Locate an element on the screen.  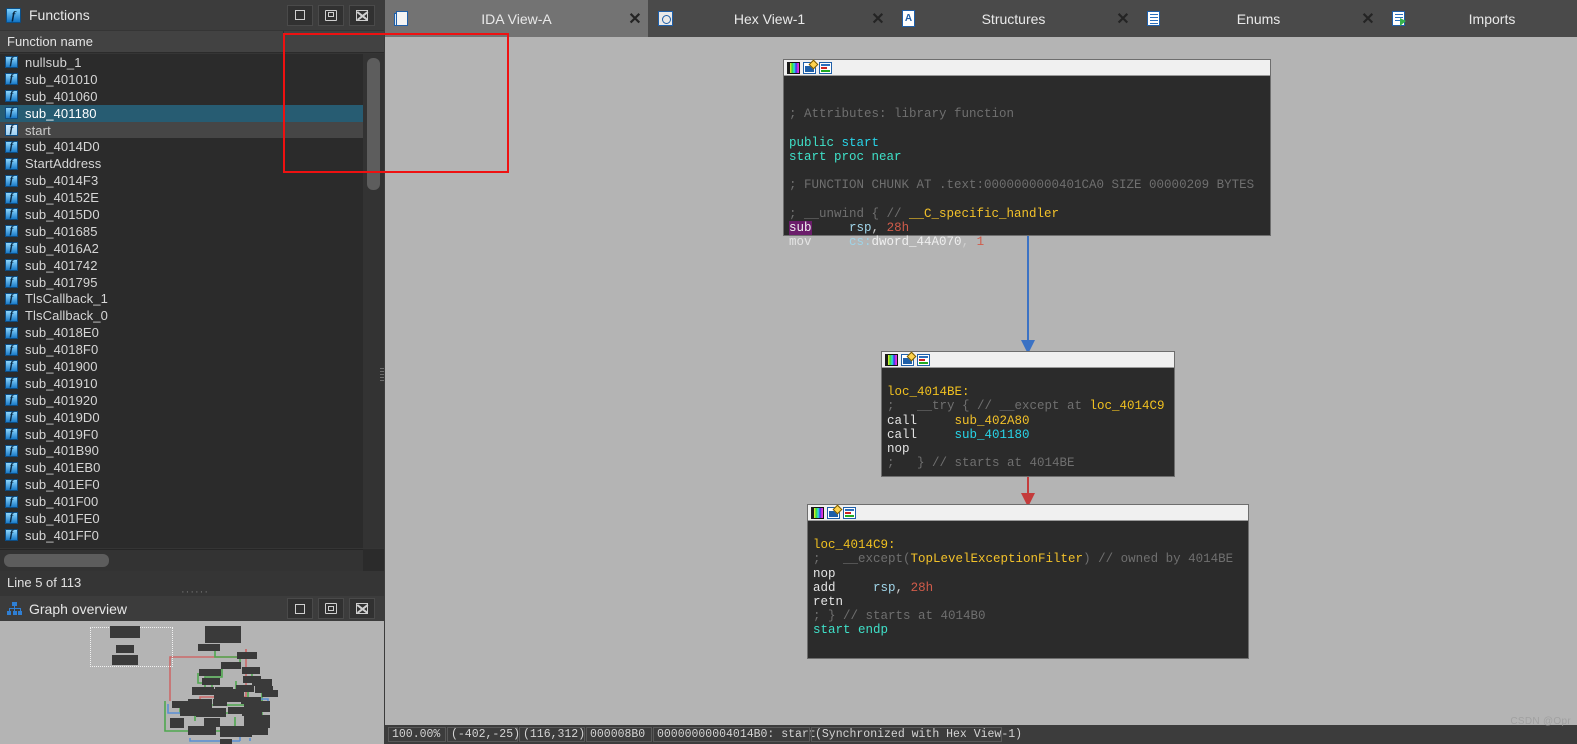
disassembly-line: ; __try { // __except at loc_4014C9 is located at coordinates (1028, 406).